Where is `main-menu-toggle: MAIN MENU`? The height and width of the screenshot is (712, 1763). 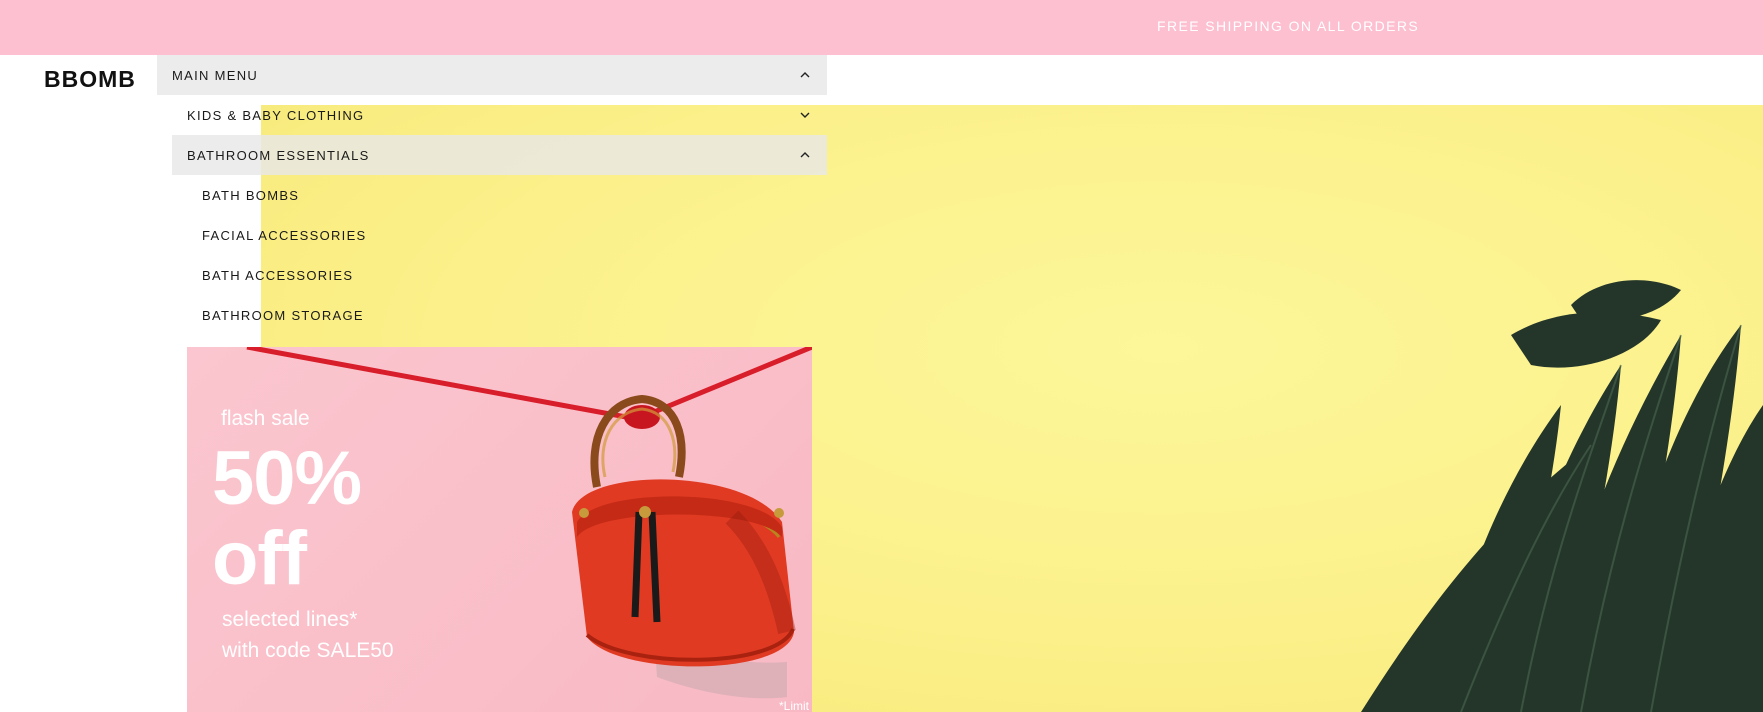 main-menu-toggle: MAIN MENU is located at coordinates (492, 75).